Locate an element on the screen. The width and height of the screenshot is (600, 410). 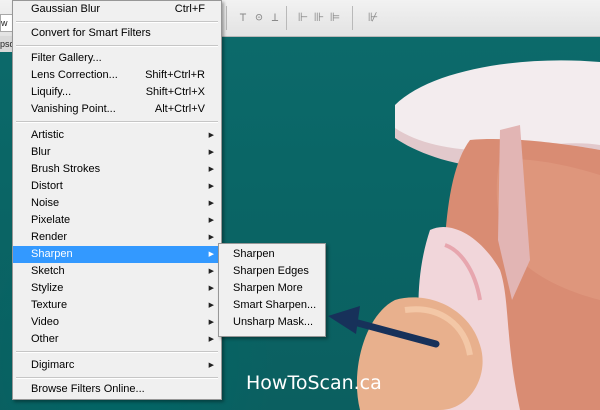
menu-item-texture: Texture ▶ is located at coordinates (117, 305).